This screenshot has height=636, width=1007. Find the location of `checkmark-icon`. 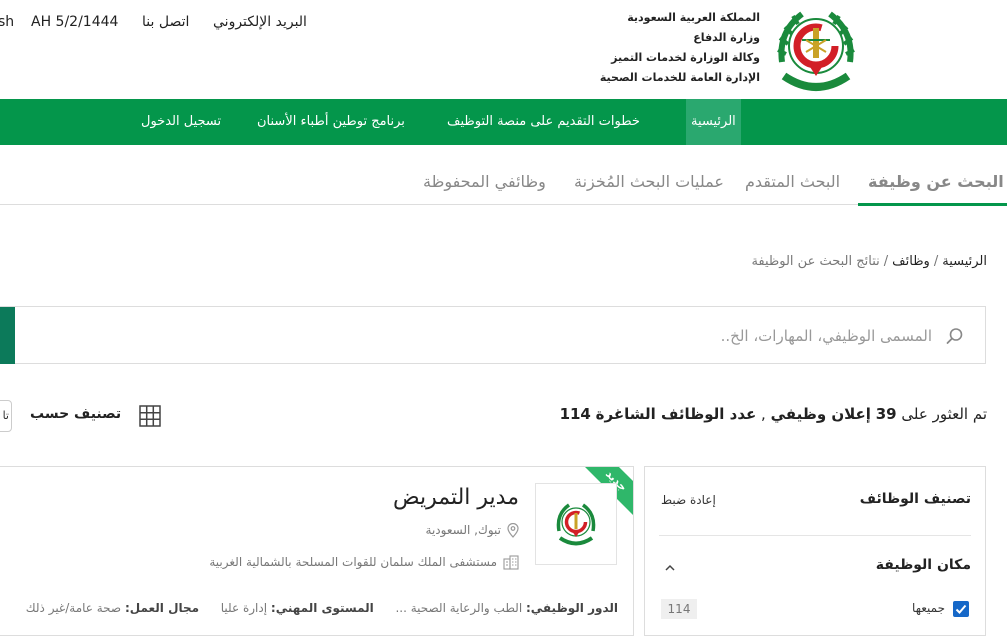

checkmark-icon is located at coordinates (961, 609).